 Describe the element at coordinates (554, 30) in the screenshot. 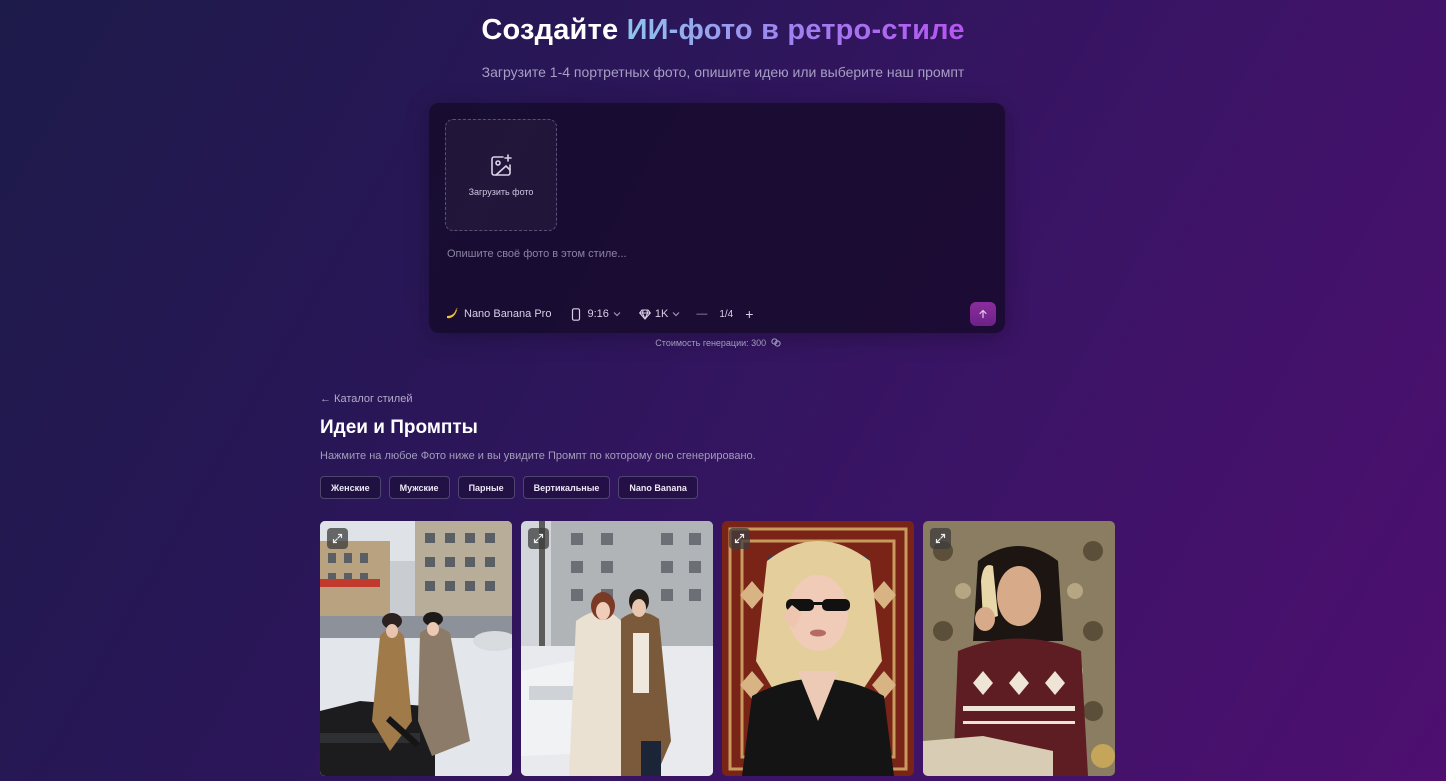

I see `title-plain: Создайте` at that location.